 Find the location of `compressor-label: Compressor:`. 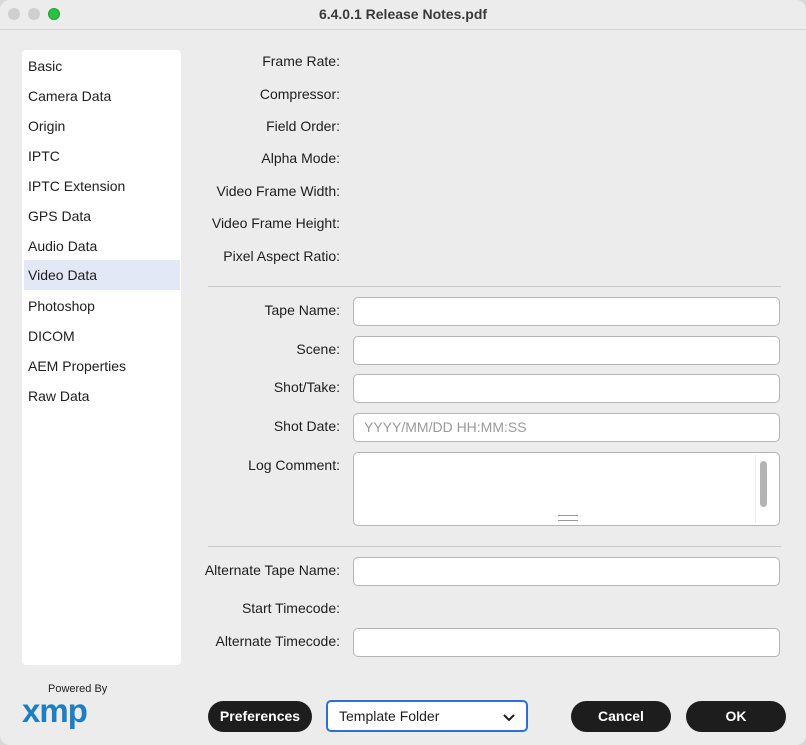

compressor-label: Compressor: is located at coordinates (299, 94).